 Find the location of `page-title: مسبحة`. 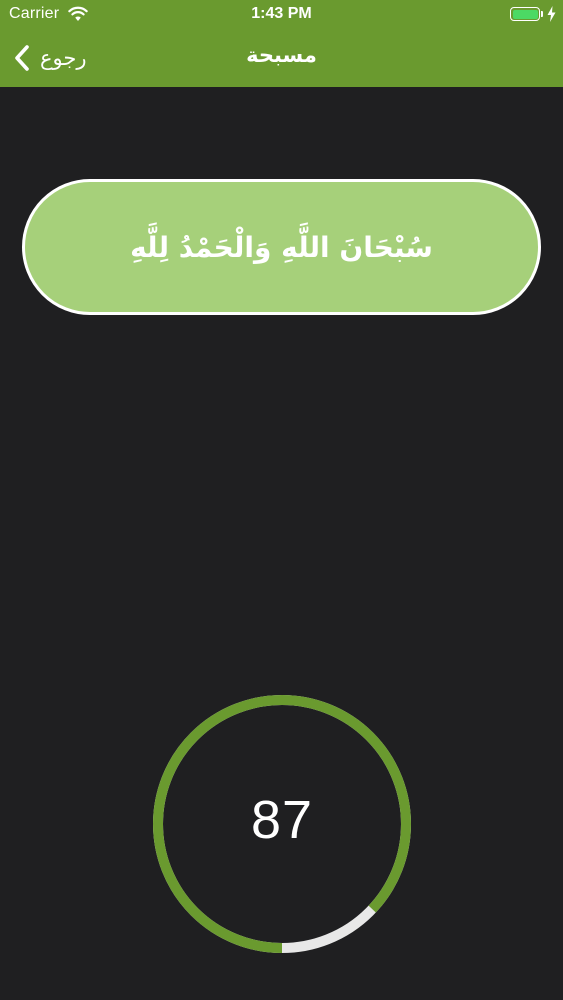

page-title: مسبحة is located at coordinates (281, 55).